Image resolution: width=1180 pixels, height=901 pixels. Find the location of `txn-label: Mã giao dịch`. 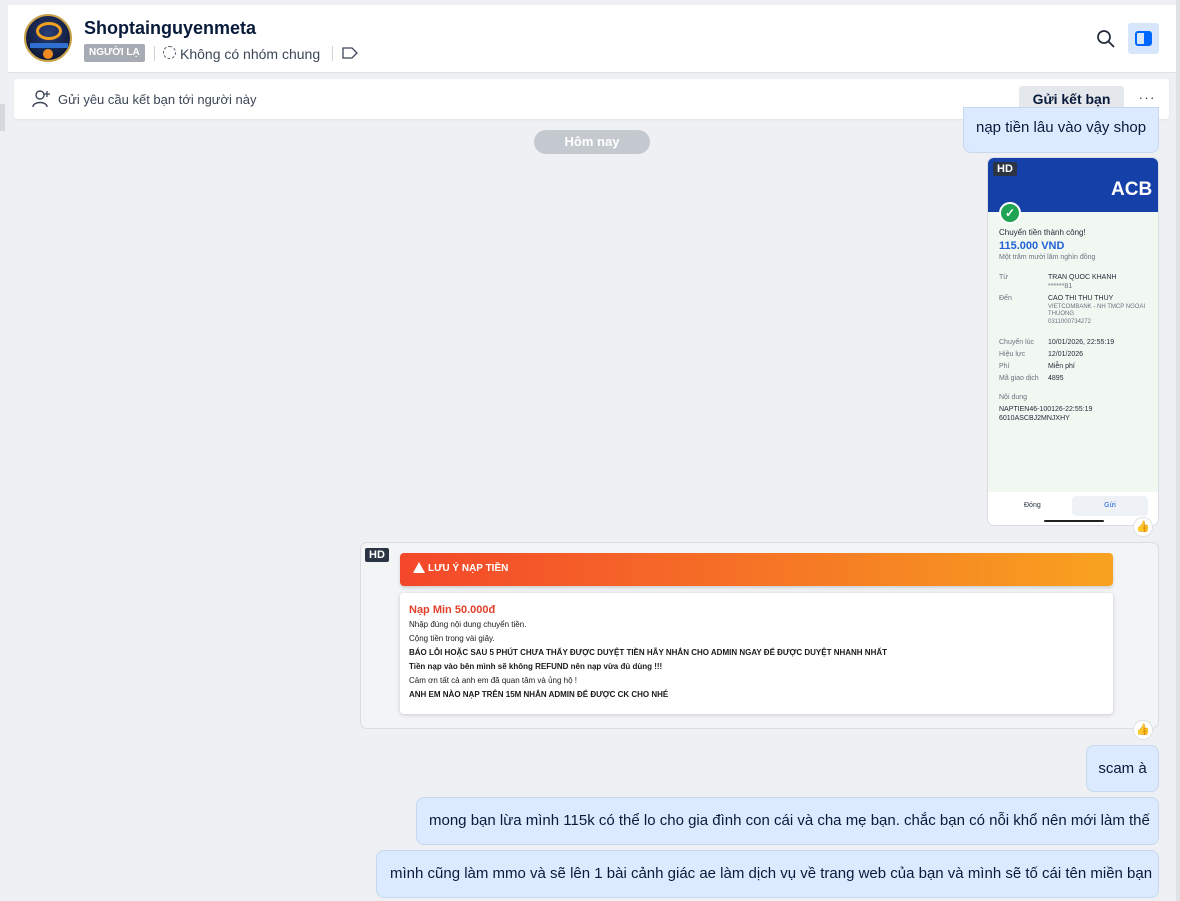

txn-label: Mã giao dịch is located at coordinates (1019, 378).